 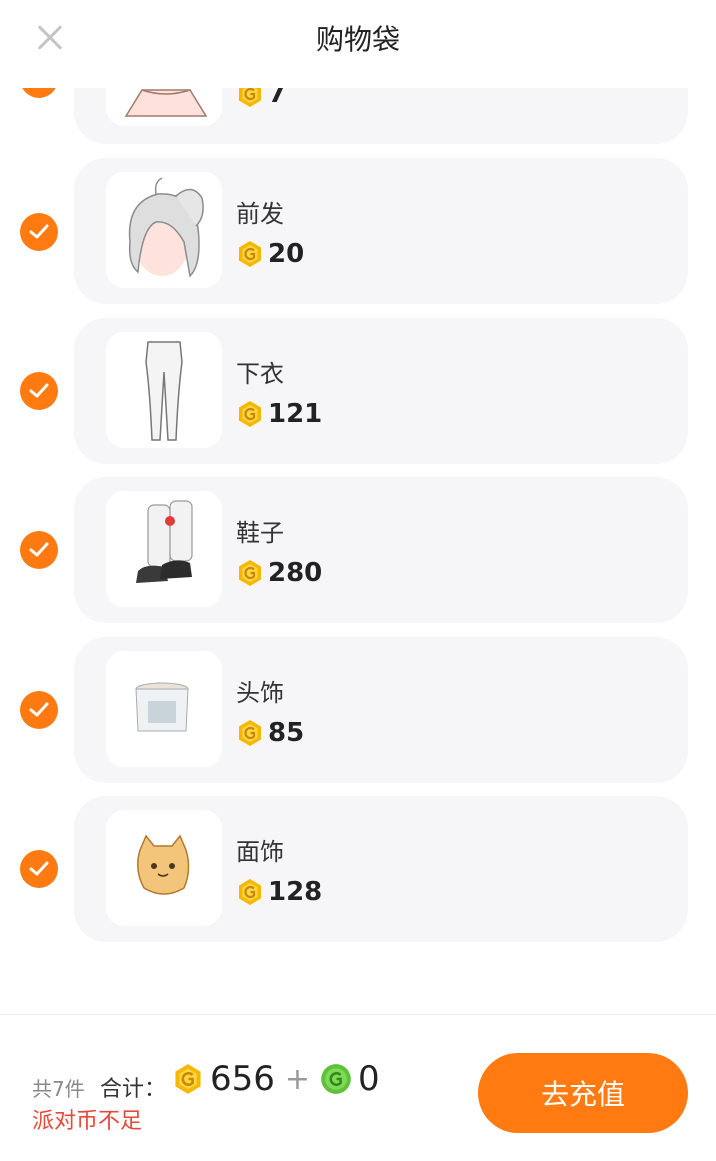 What do you see at coordinates (58, 1089) in the screenshot?
I see `item-count: 共7件` at bounding box center [58, 1089].